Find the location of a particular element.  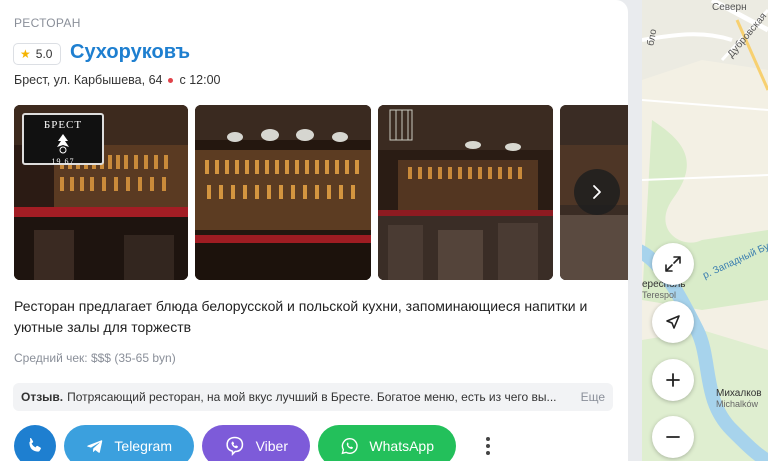

review-label: Отзыв. is located at coordinates (42, 397).